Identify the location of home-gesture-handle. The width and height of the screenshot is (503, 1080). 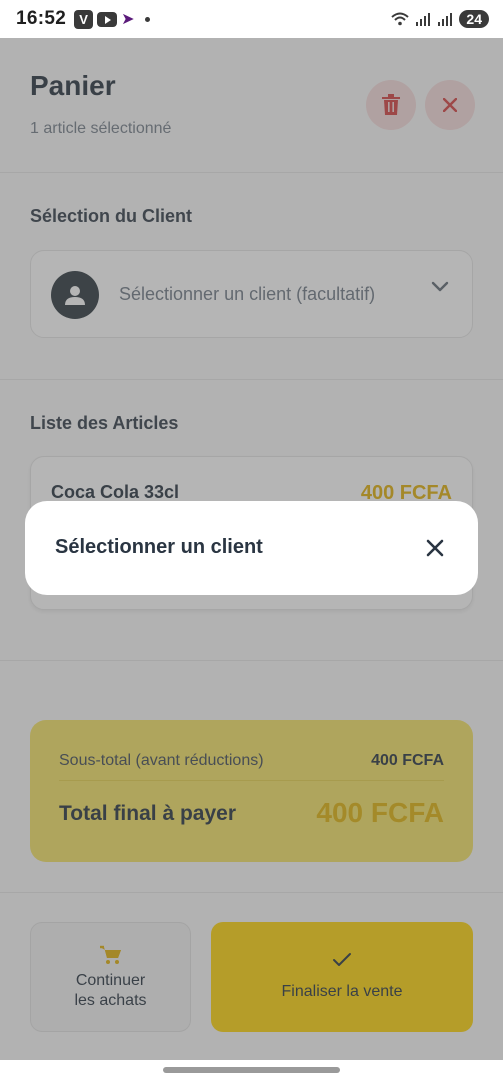
(251, 1070).